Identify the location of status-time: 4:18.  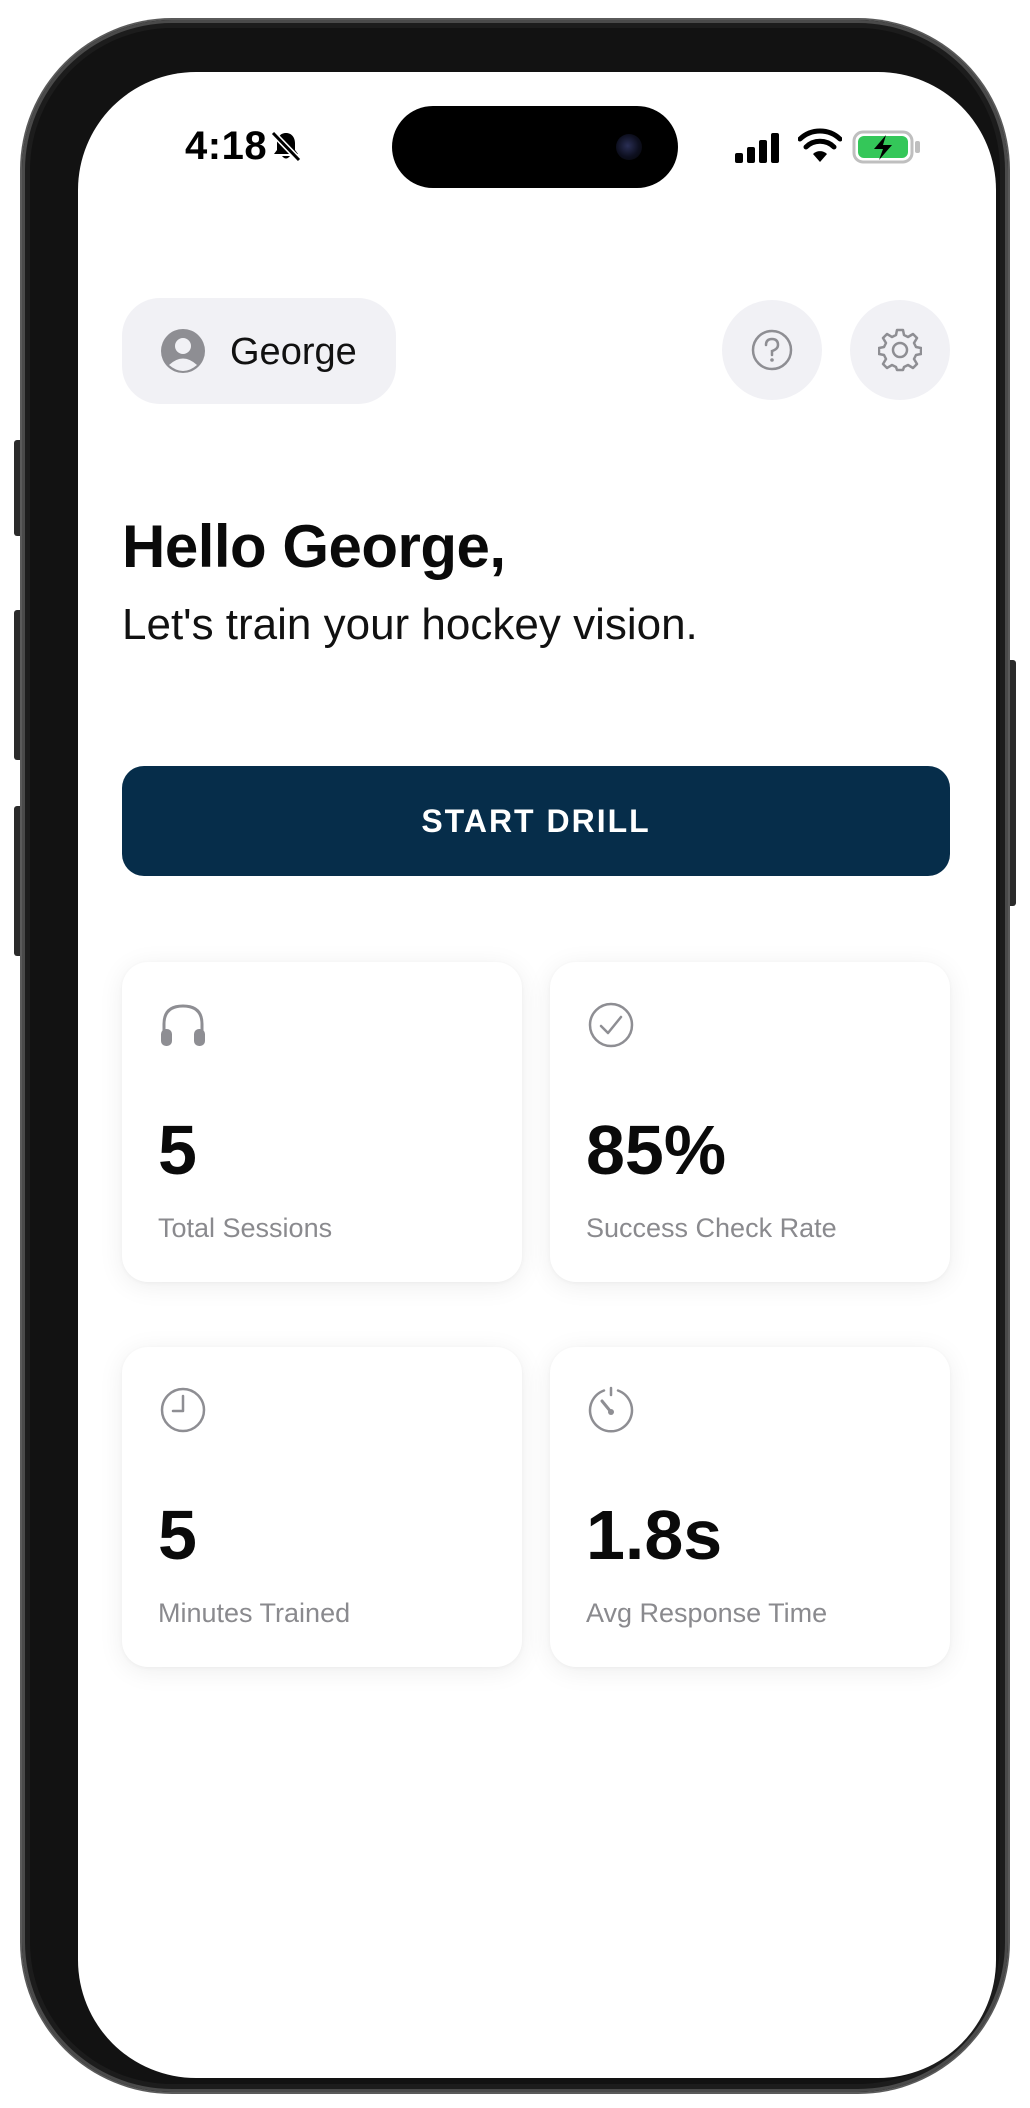
(226, 146).